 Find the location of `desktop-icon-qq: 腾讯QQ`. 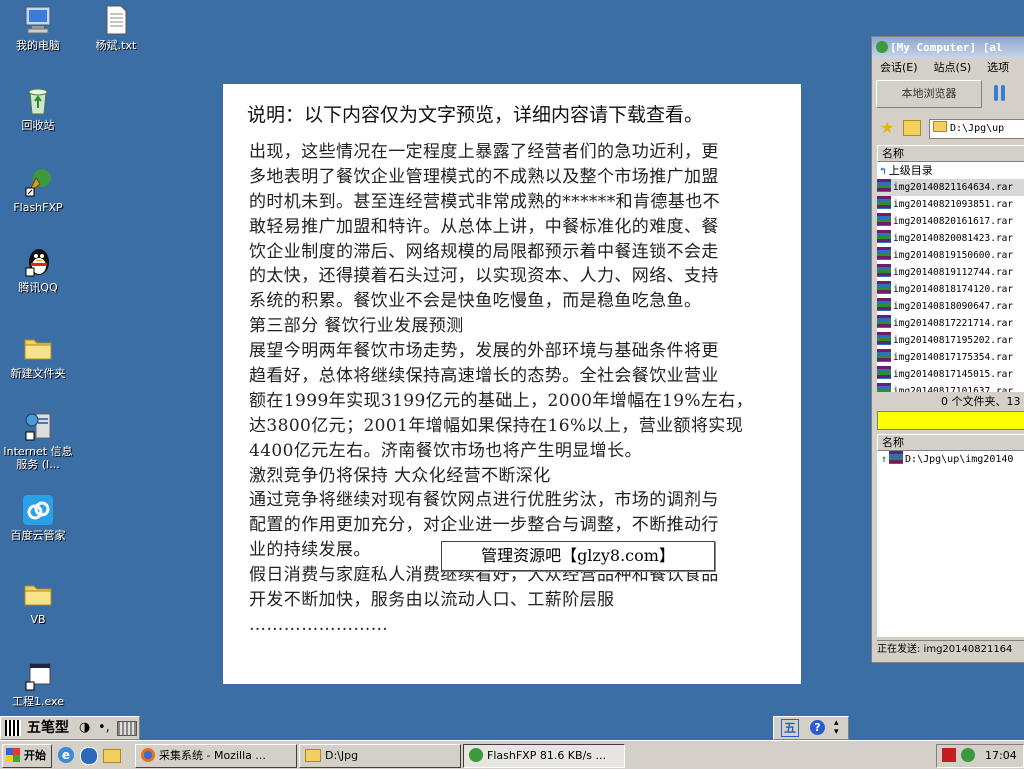

desktop-icon-qq: 腾讯QQ is located at coordinates (38, 270).